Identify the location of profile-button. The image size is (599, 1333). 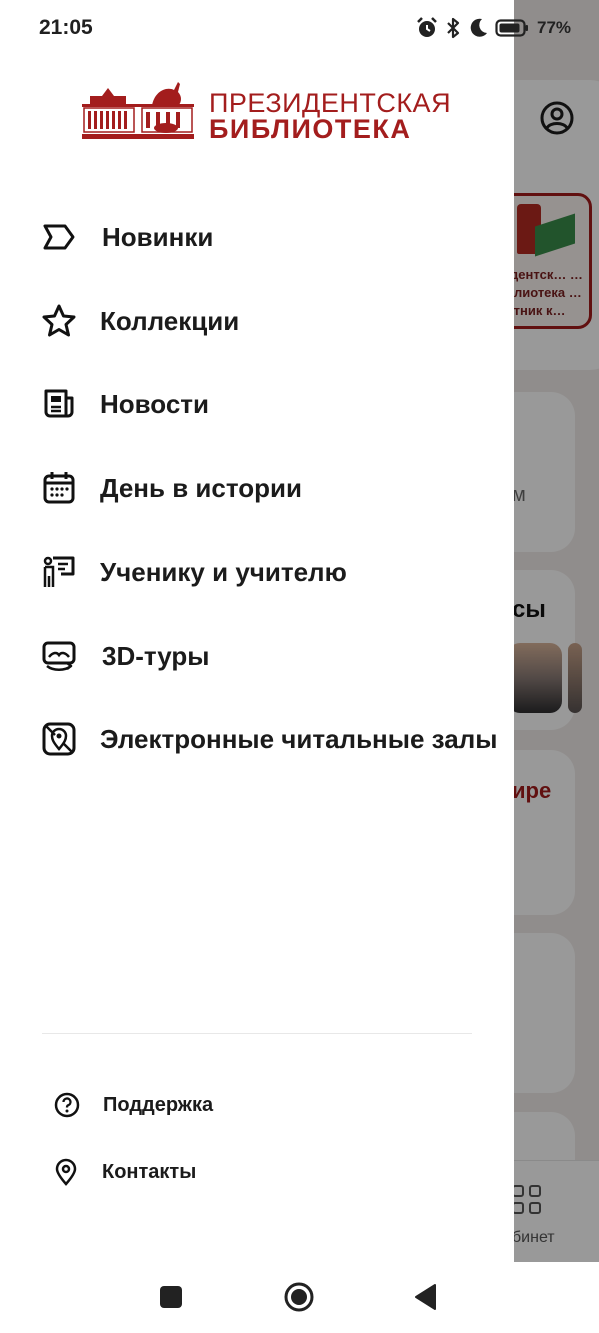
(557, 118).